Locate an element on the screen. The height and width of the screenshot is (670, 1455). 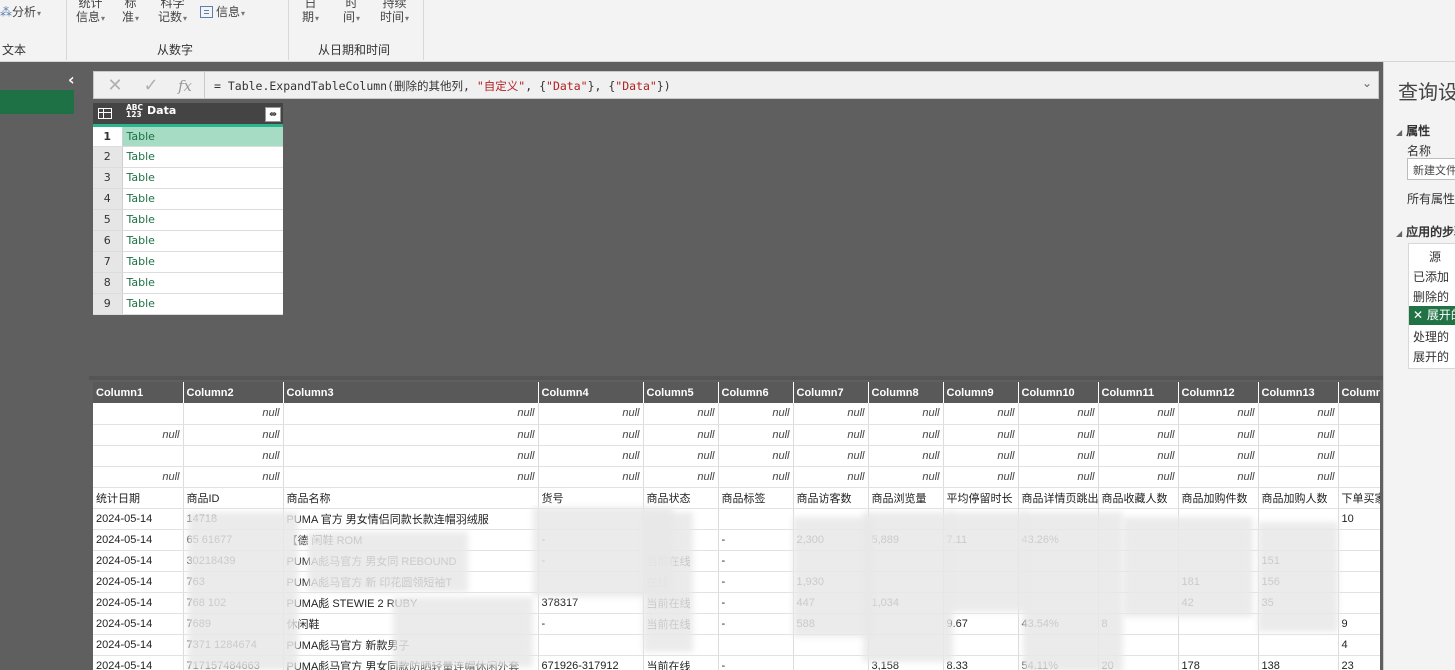
preview-column-header: Column13 is located at coordinates (1298, 392).